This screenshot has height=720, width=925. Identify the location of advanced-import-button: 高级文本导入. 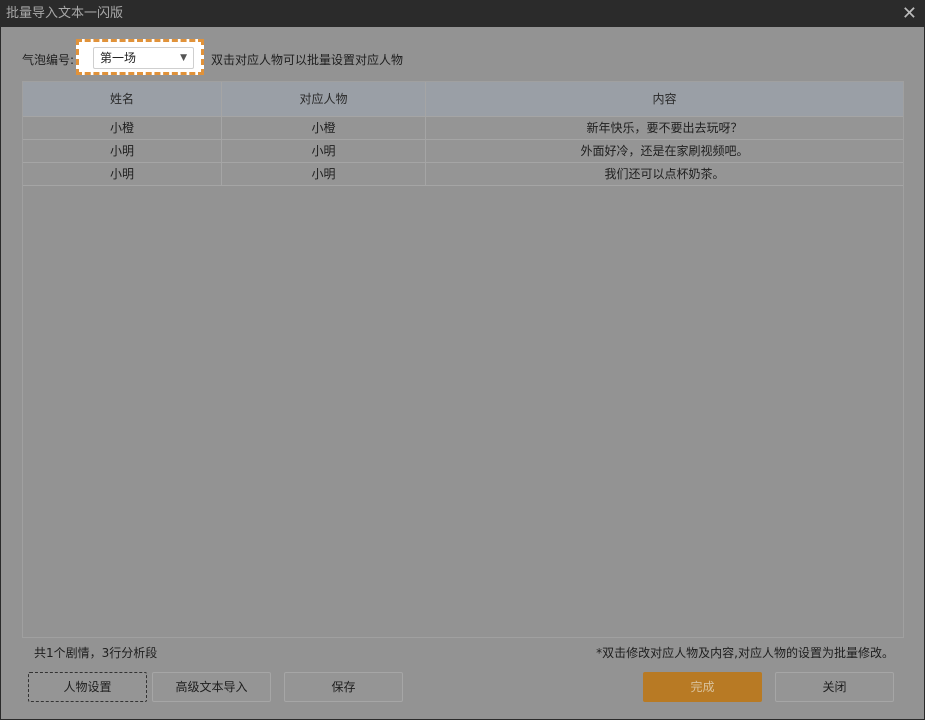
(211, 687).